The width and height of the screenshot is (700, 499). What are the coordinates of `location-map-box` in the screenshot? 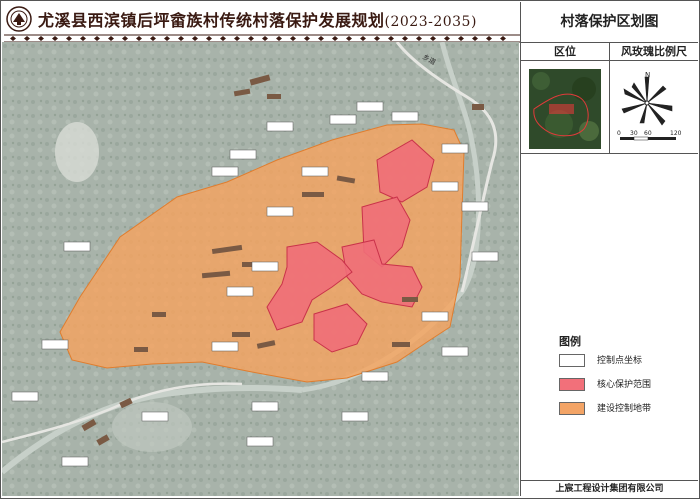 It's located at (565, 107).